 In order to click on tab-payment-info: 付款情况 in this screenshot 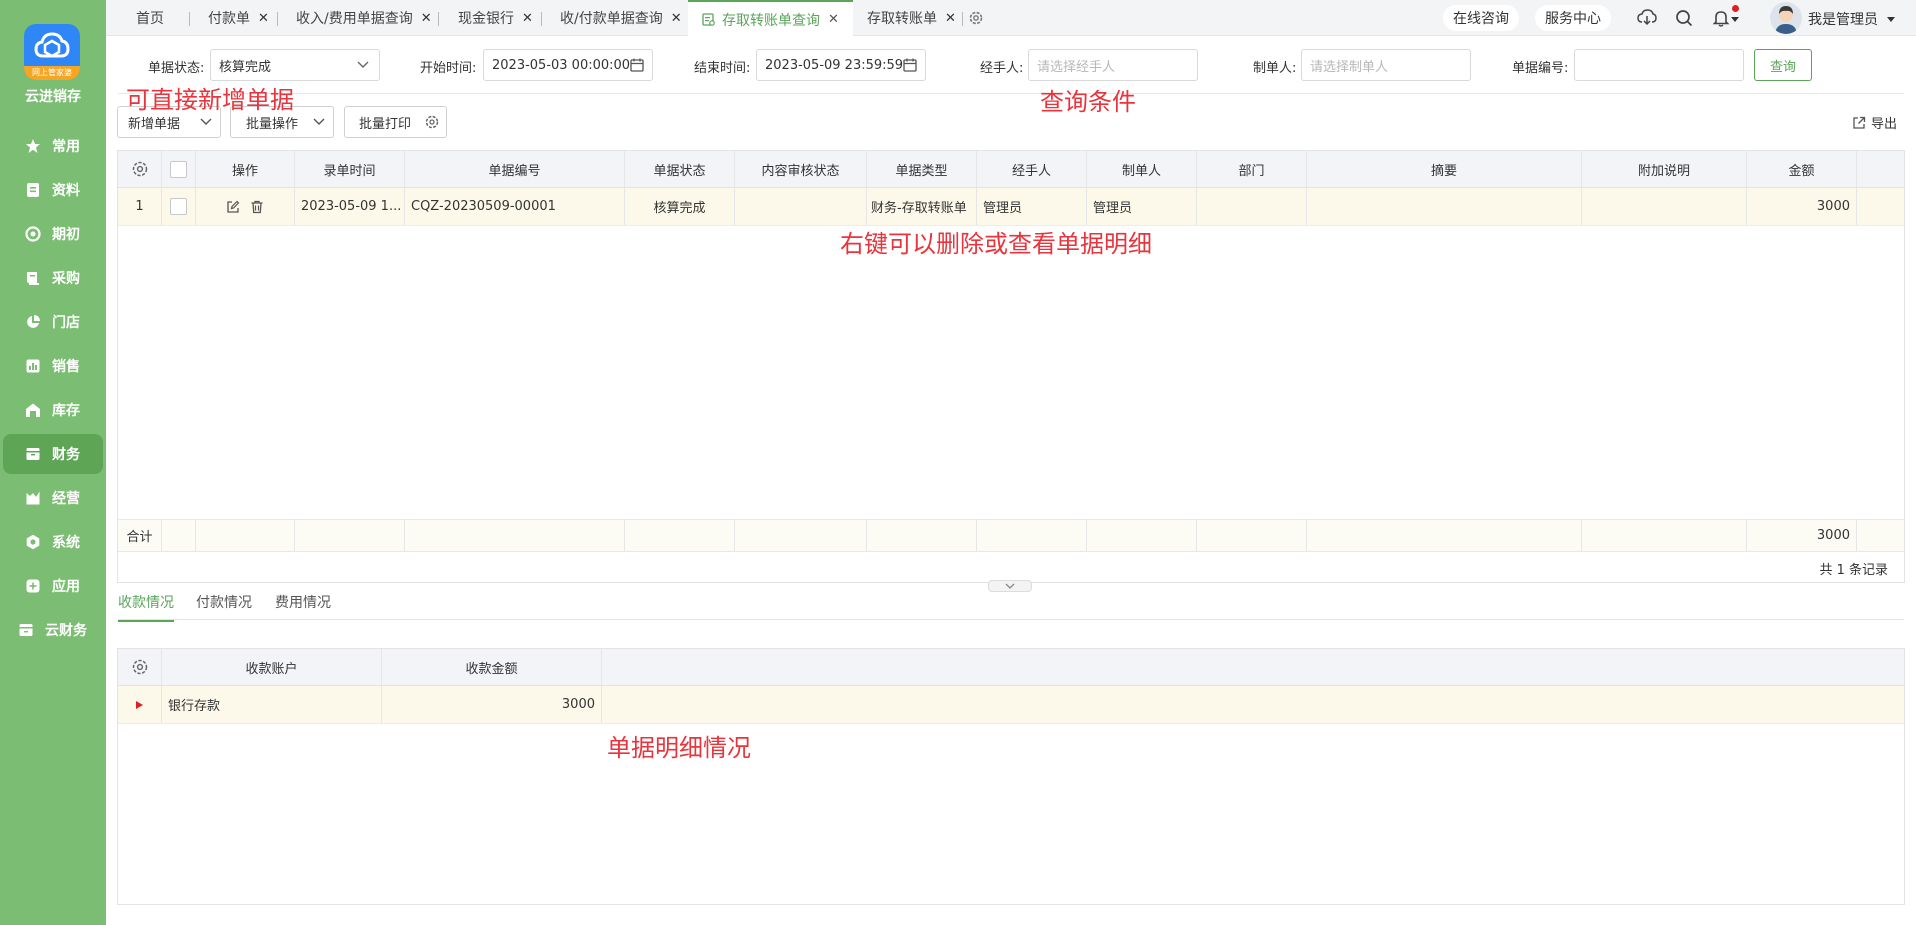, I will do `click(224, 606)`.